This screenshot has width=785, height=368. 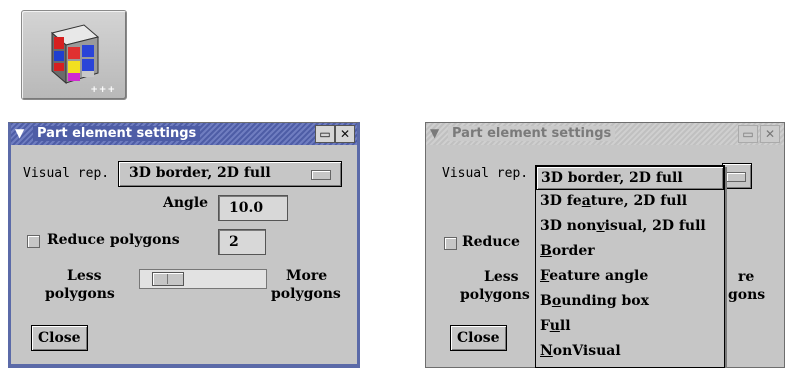 I want to click on more-dots-icon: +++, so click(x=103, y=90).